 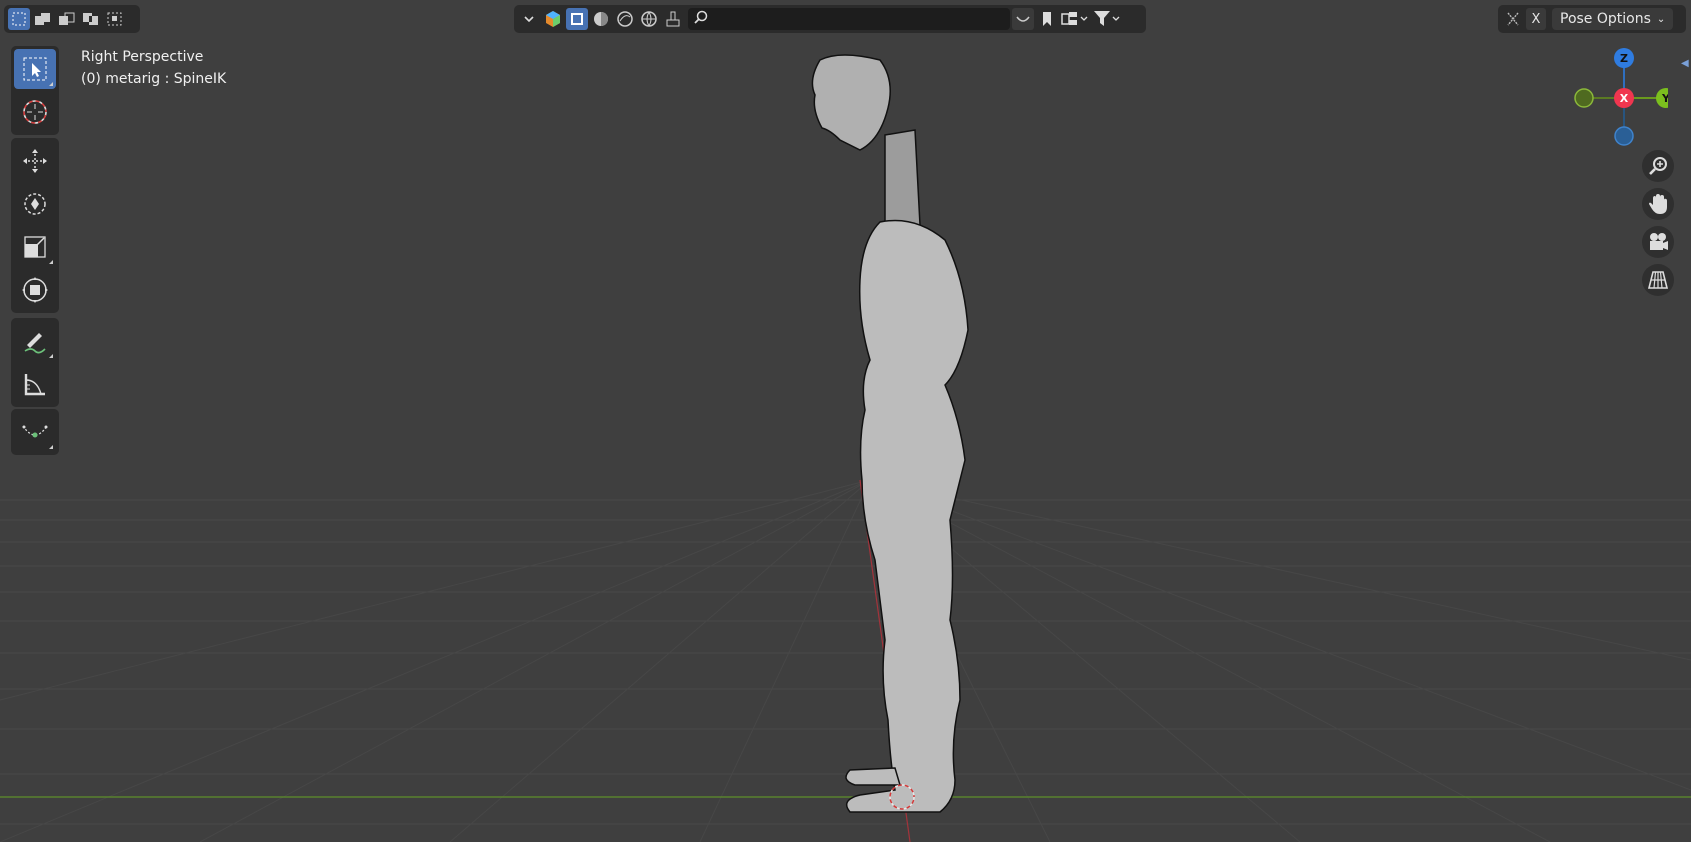 I want to click on collection-view-icon, so click(x=1075, y=19).